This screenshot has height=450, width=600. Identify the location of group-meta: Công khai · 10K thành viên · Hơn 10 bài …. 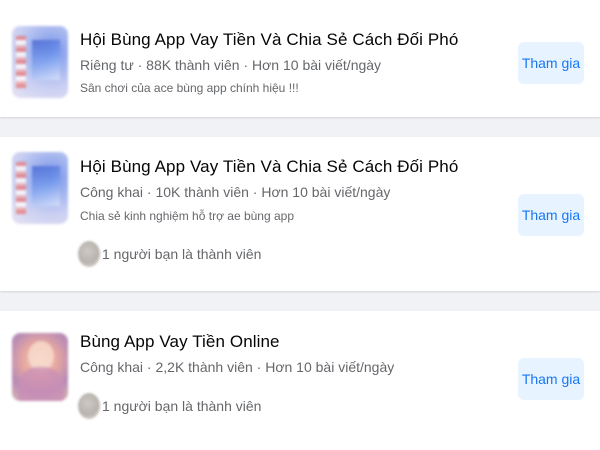
(235, 192).